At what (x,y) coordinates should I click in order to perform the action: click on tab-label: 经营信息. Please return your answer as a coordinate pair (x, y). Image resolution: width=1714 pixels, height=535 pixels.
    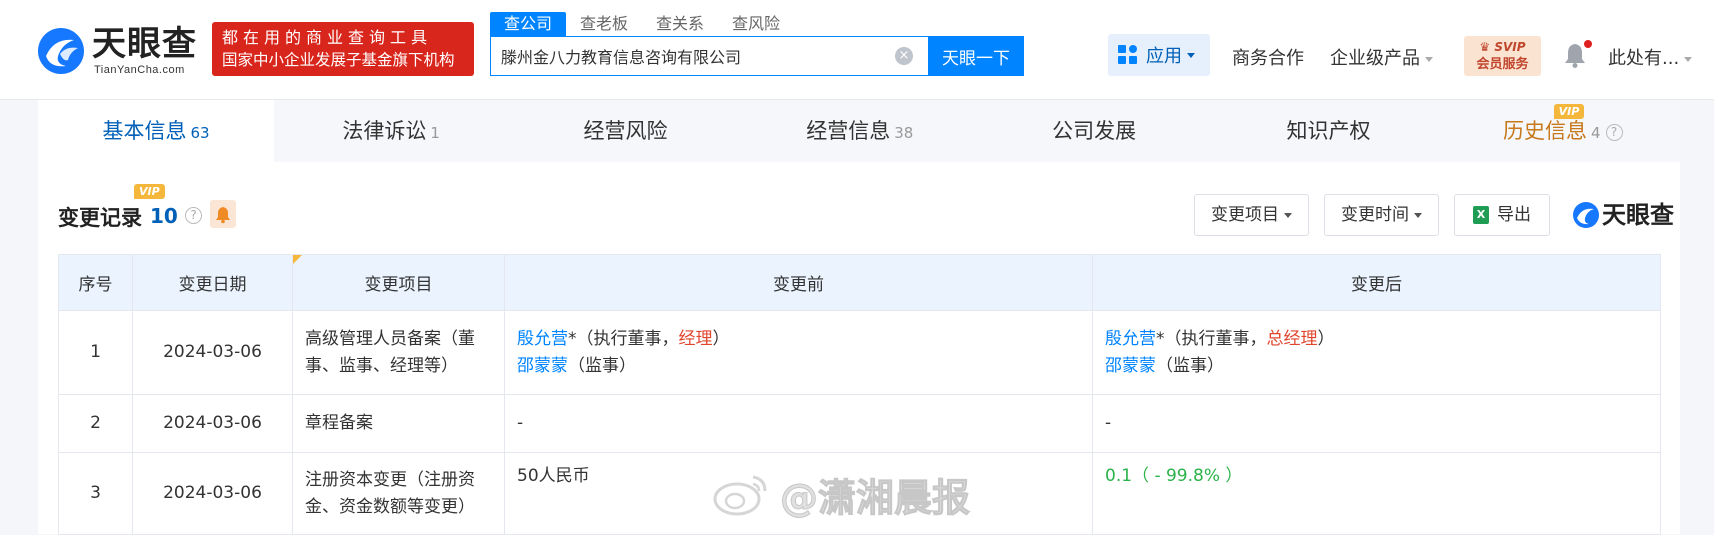
    Looking at the image, I should click on (848, 131).